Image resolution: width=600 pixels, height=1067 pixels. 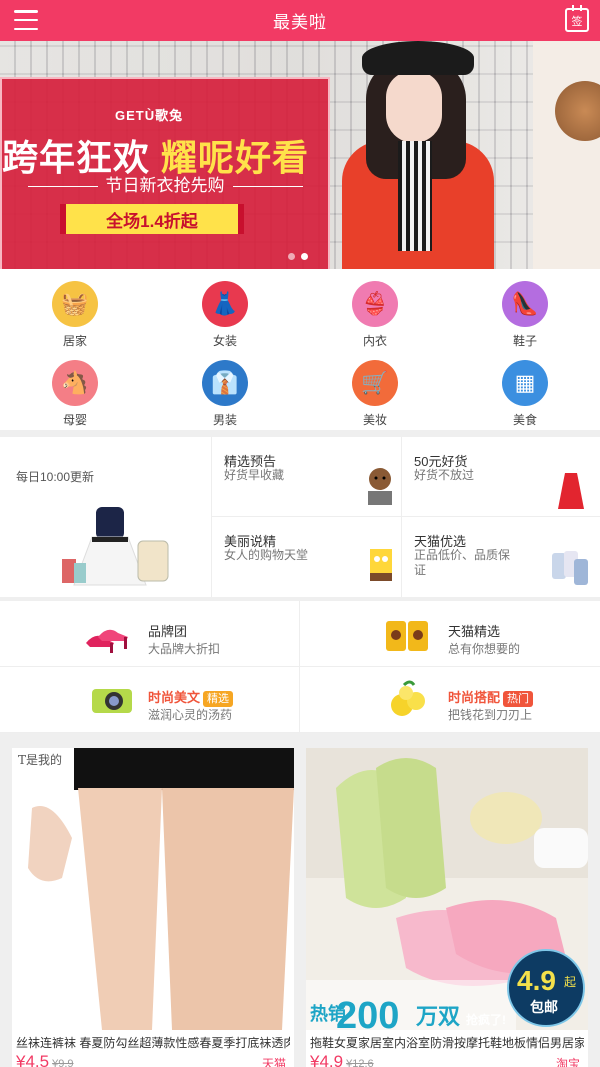 What do you see at coordinates (380, 486) in the screenshot?
I see `bear-figure-image` at bounding box center [380, 486].